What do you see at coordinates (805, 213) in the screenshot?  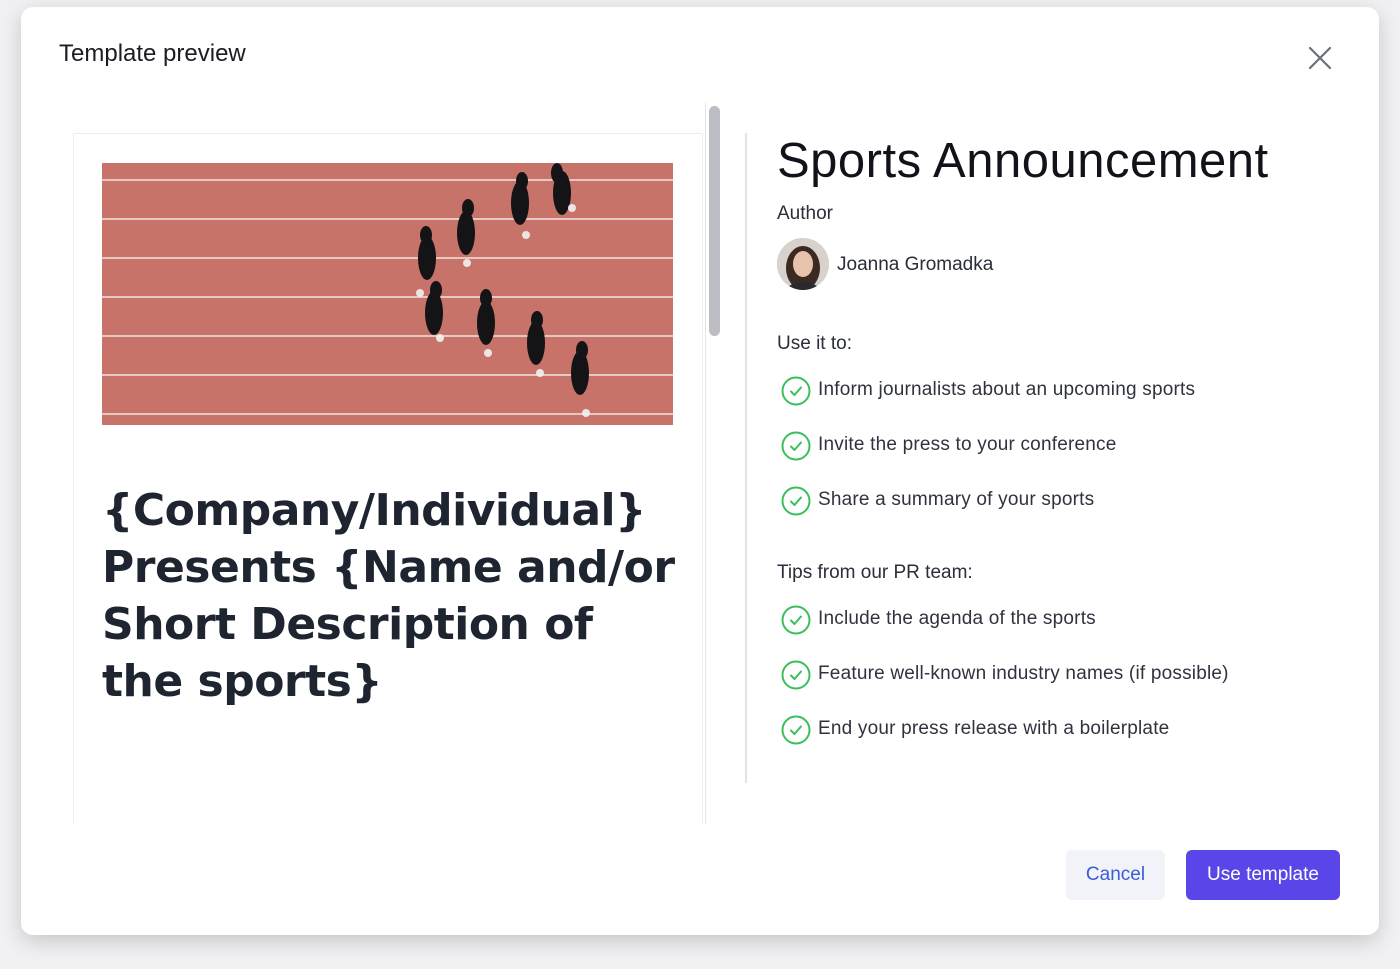 I see `author-label: Author` at bounding box center [805, 213].